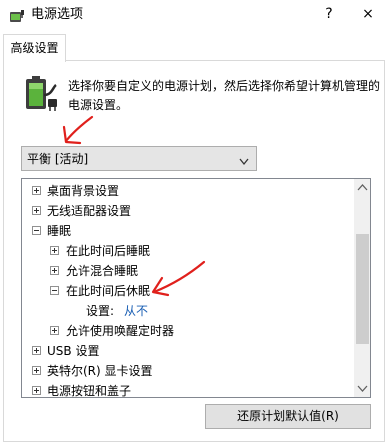 This screenshot has height=445, width=388. I want to click on tree-item-power-buttons-lid: 电源按钮和盖子, so click(187, 389).